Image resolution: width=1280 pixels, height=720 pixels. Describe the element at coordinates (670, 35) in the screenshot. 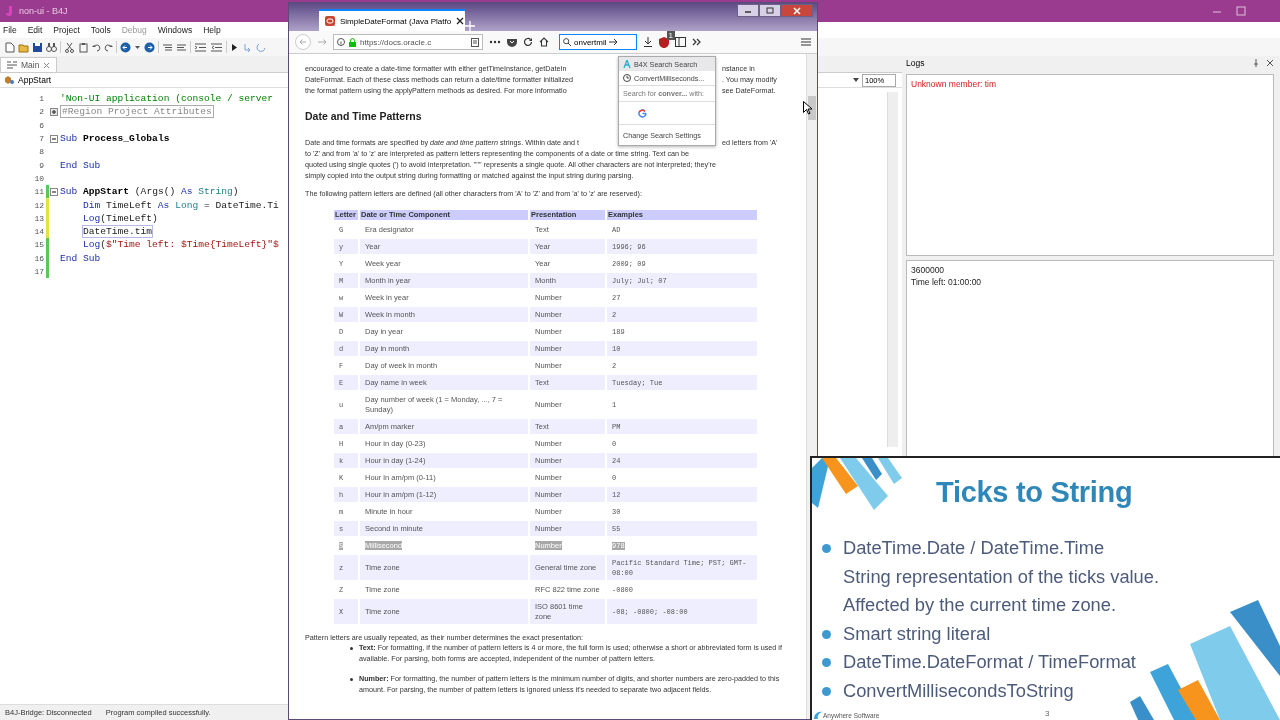

I see `notification-badge: 1` at that location.